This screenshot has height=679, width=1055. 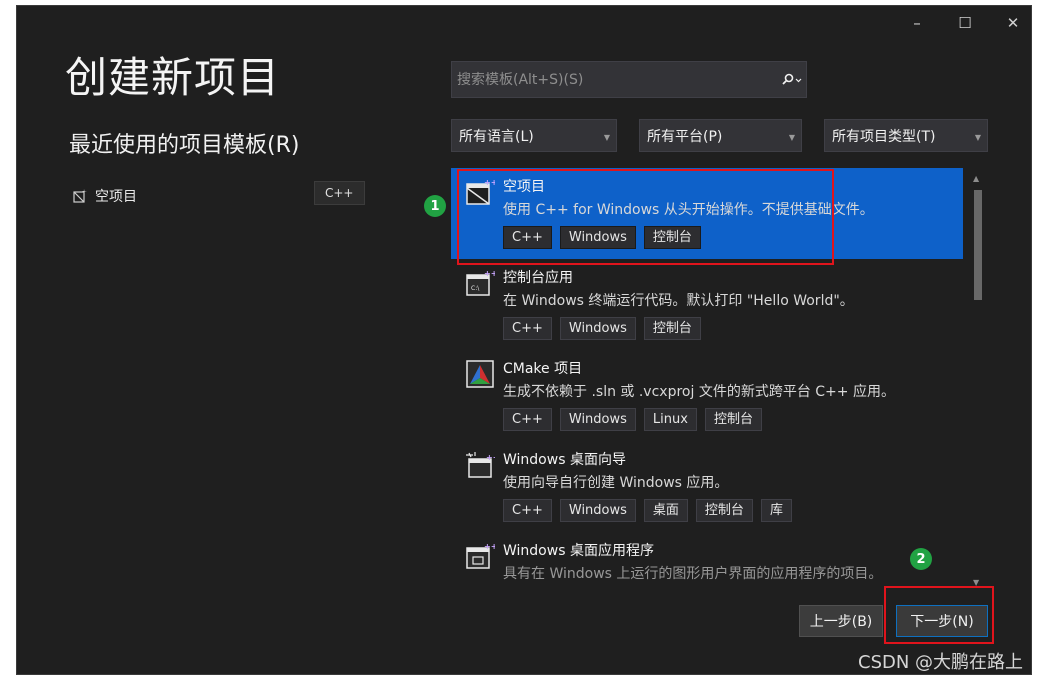 I want to click on platform-filter-dropdown: 所有平台(P) ▼, so click(x=720, y=135).